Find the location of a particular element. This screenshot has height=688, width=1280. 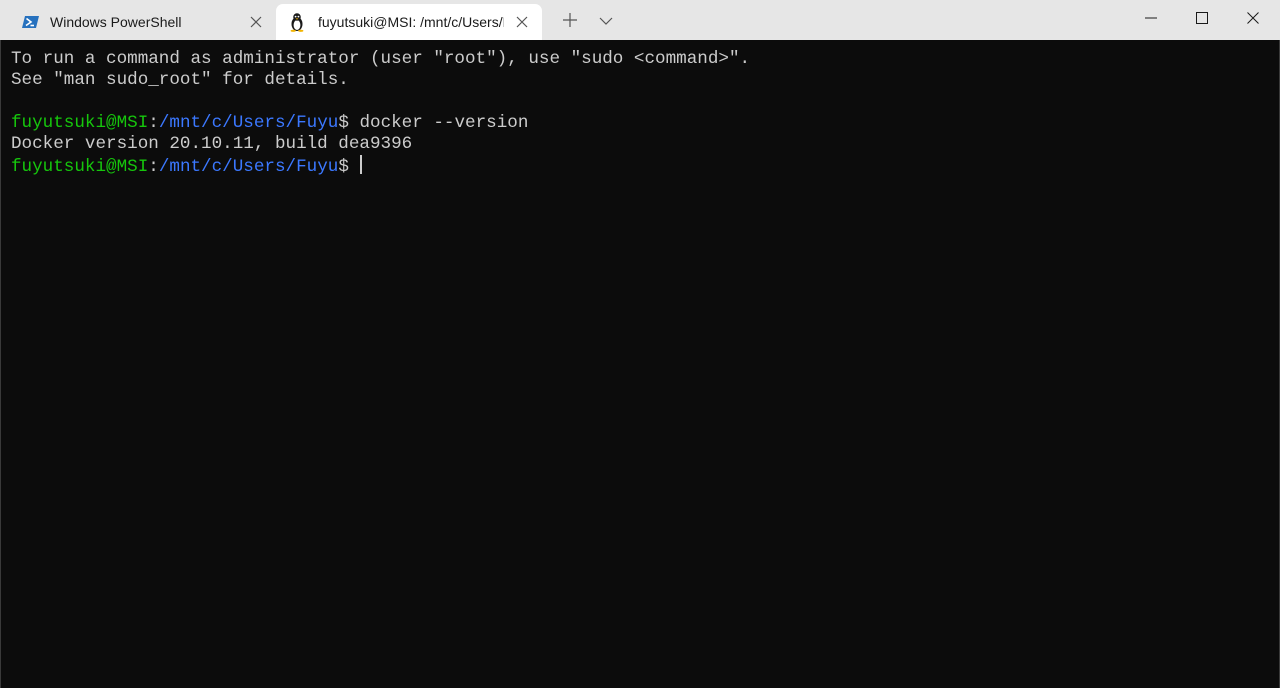

plus-icon is located at coordinates (570, 22).